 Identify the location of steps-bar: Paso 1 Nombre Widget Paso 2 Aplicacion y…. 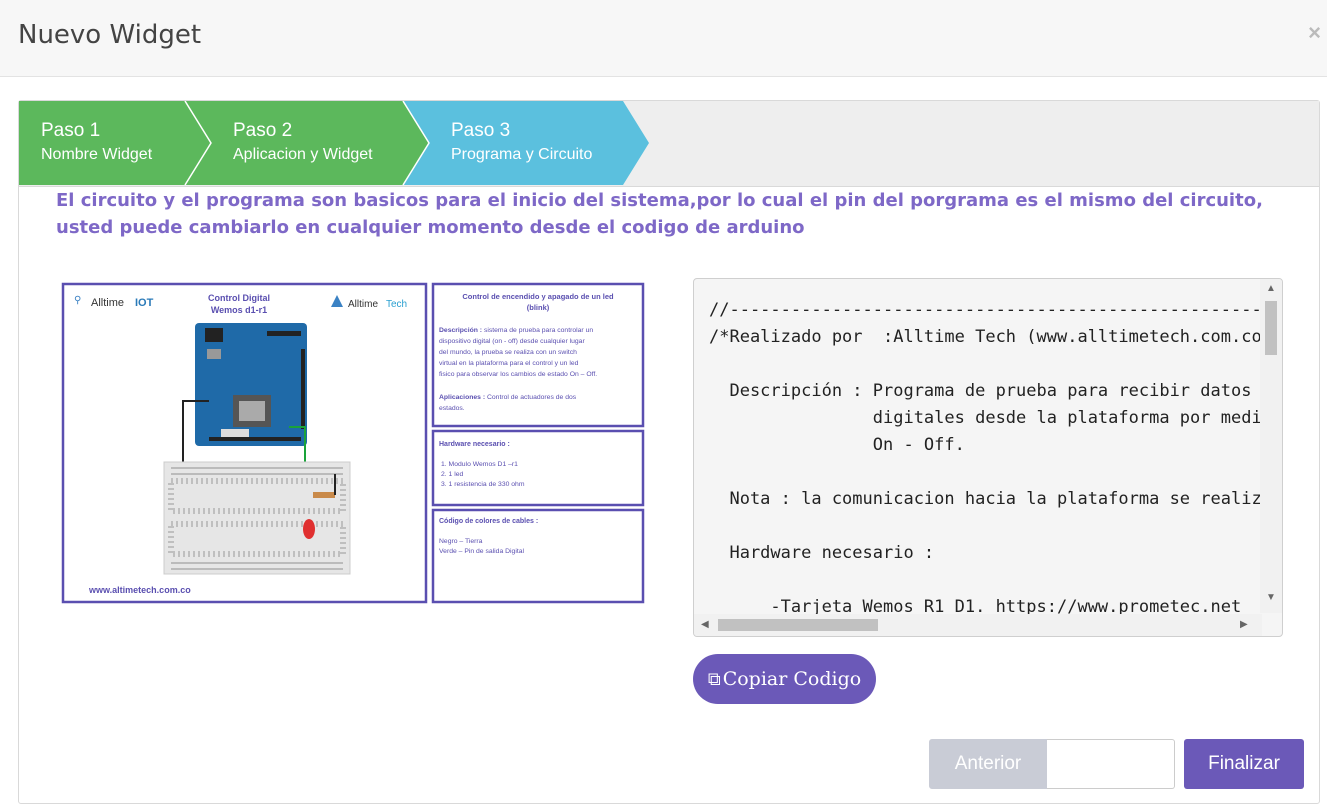
(669, 144).